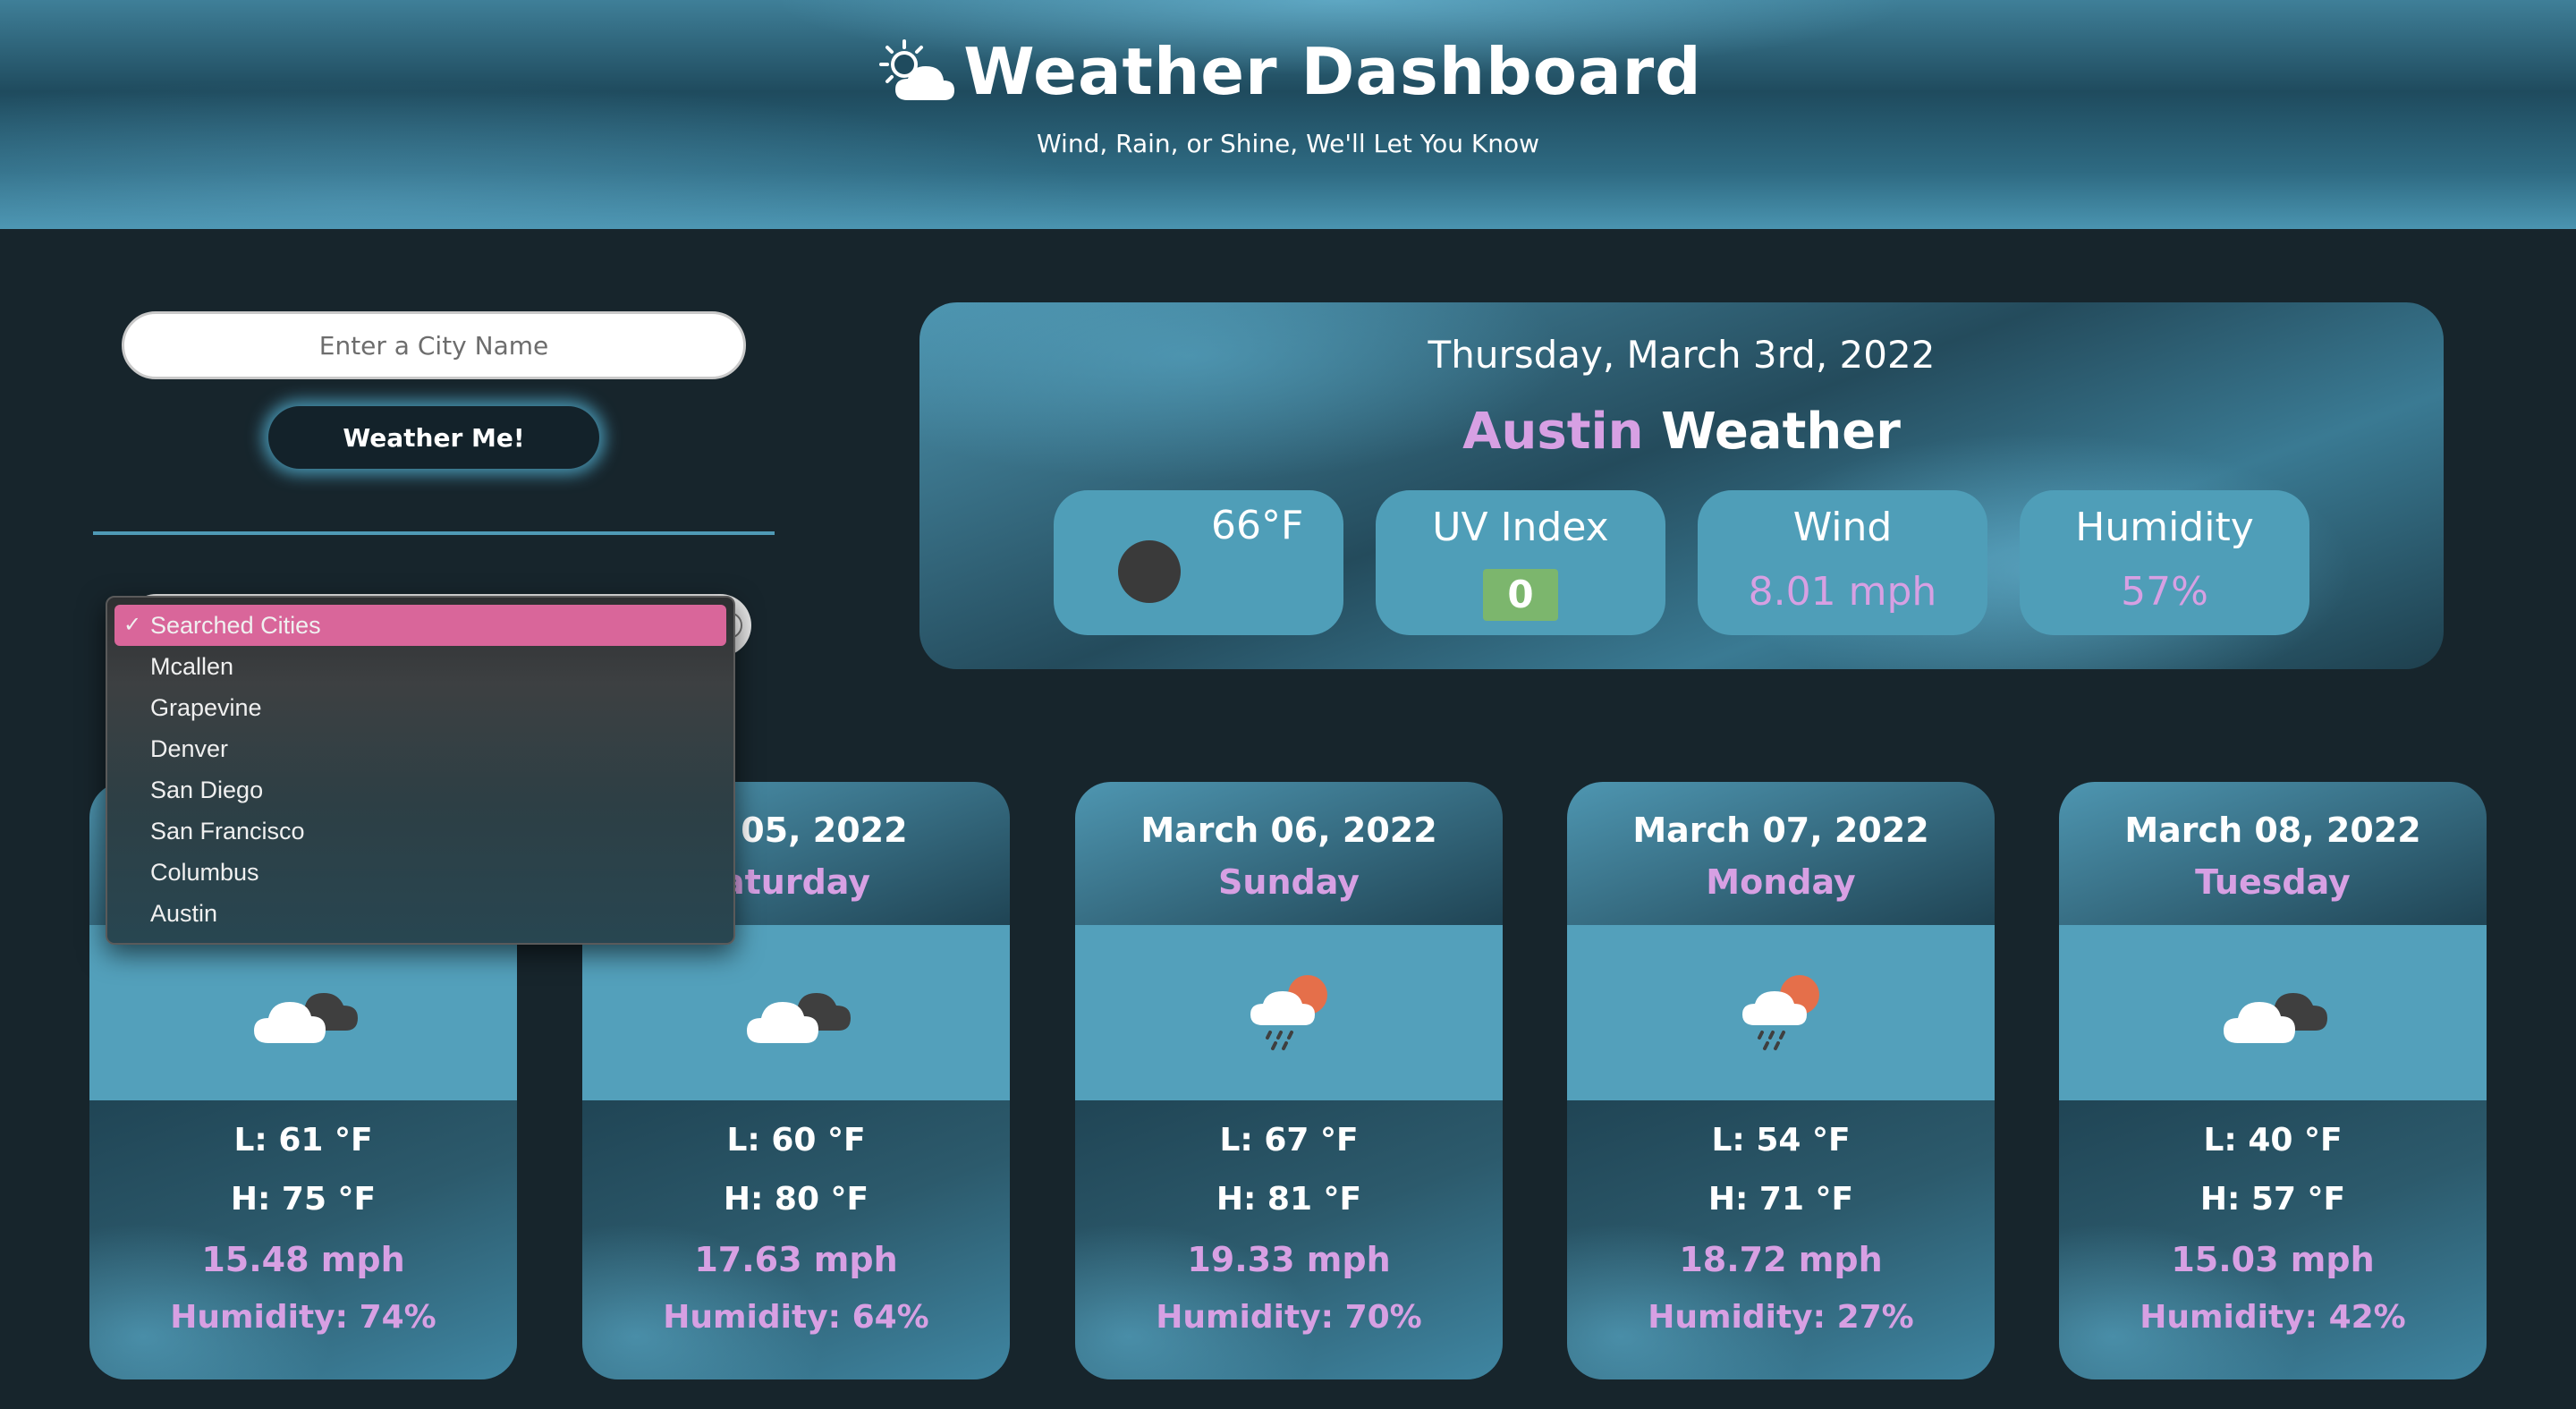 The image size is (2576, 1409). I want to click on forecast-low: L: 54 °F, so click(1781, 1141).